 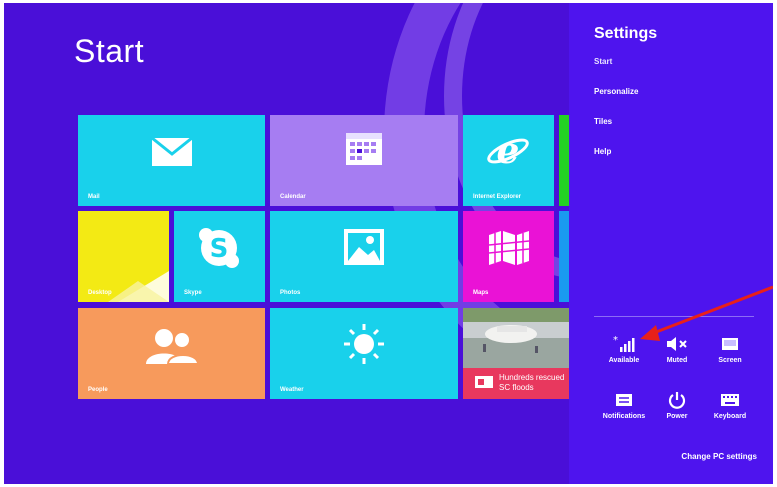 I want to click on tile-partial-green, so click(x=564, y=160).